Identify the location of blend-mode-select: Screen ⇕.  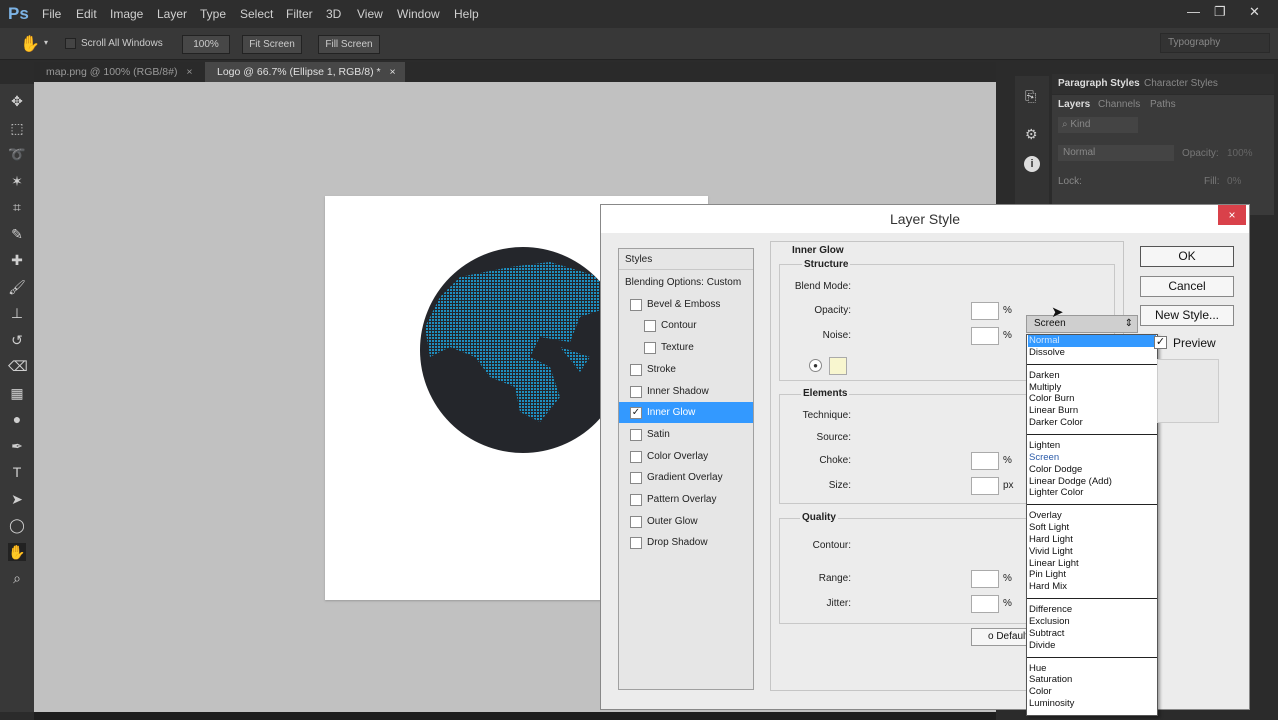
(1082, 324).